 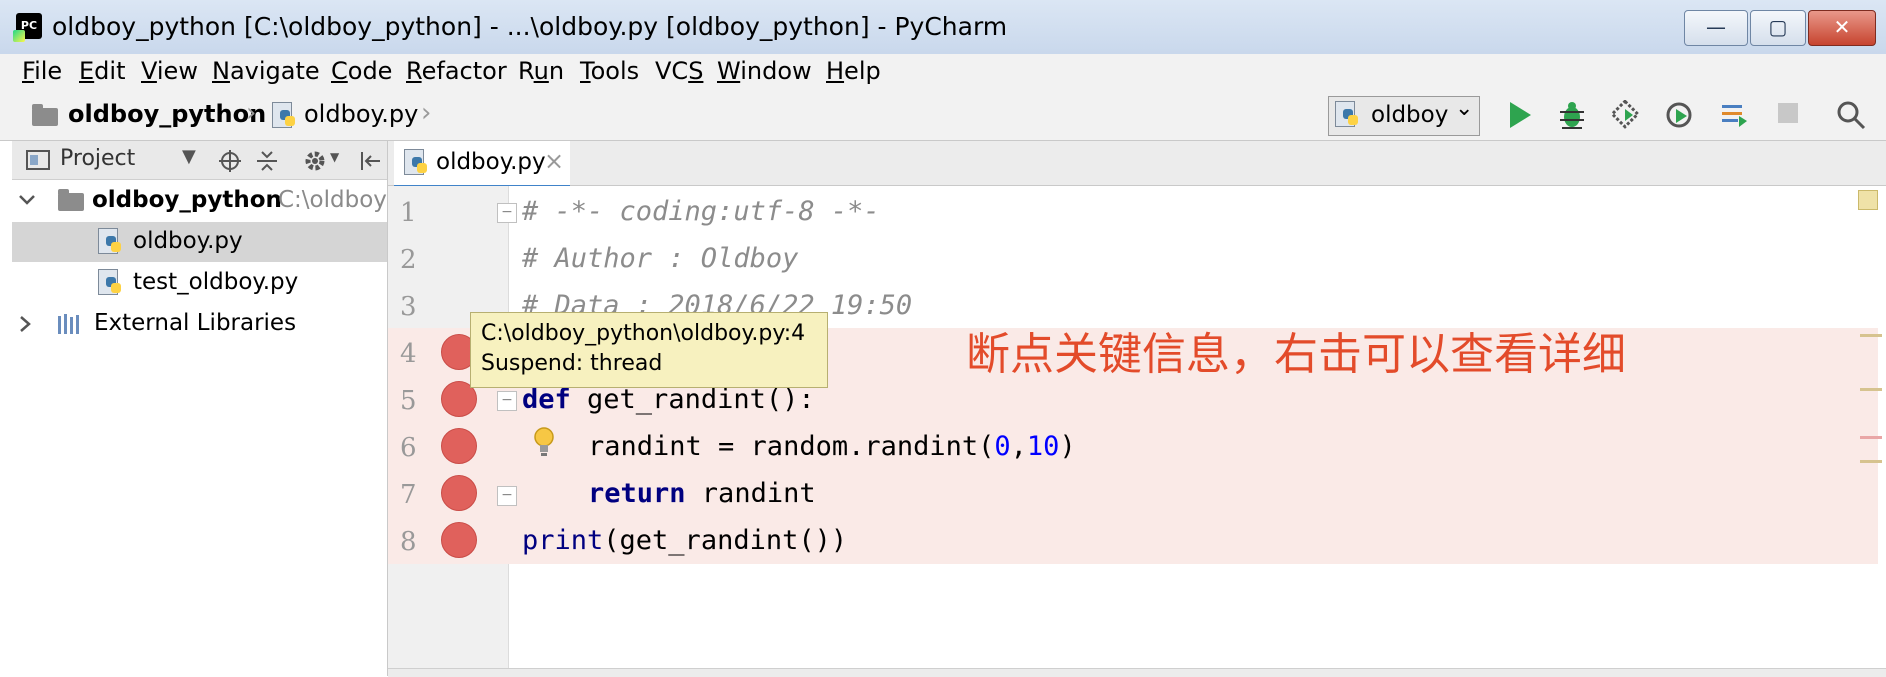 I want to click on lightbulb-icon, so click(x=544, y=442).